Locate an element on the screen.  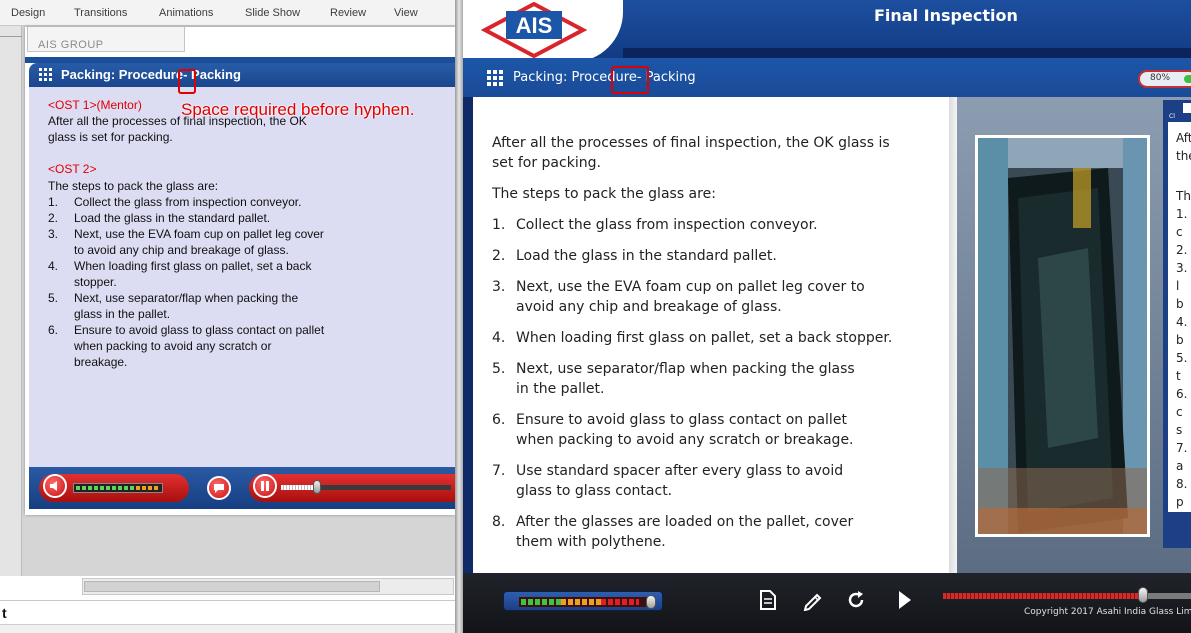
volume-meter is located at coordinates (118, 488).